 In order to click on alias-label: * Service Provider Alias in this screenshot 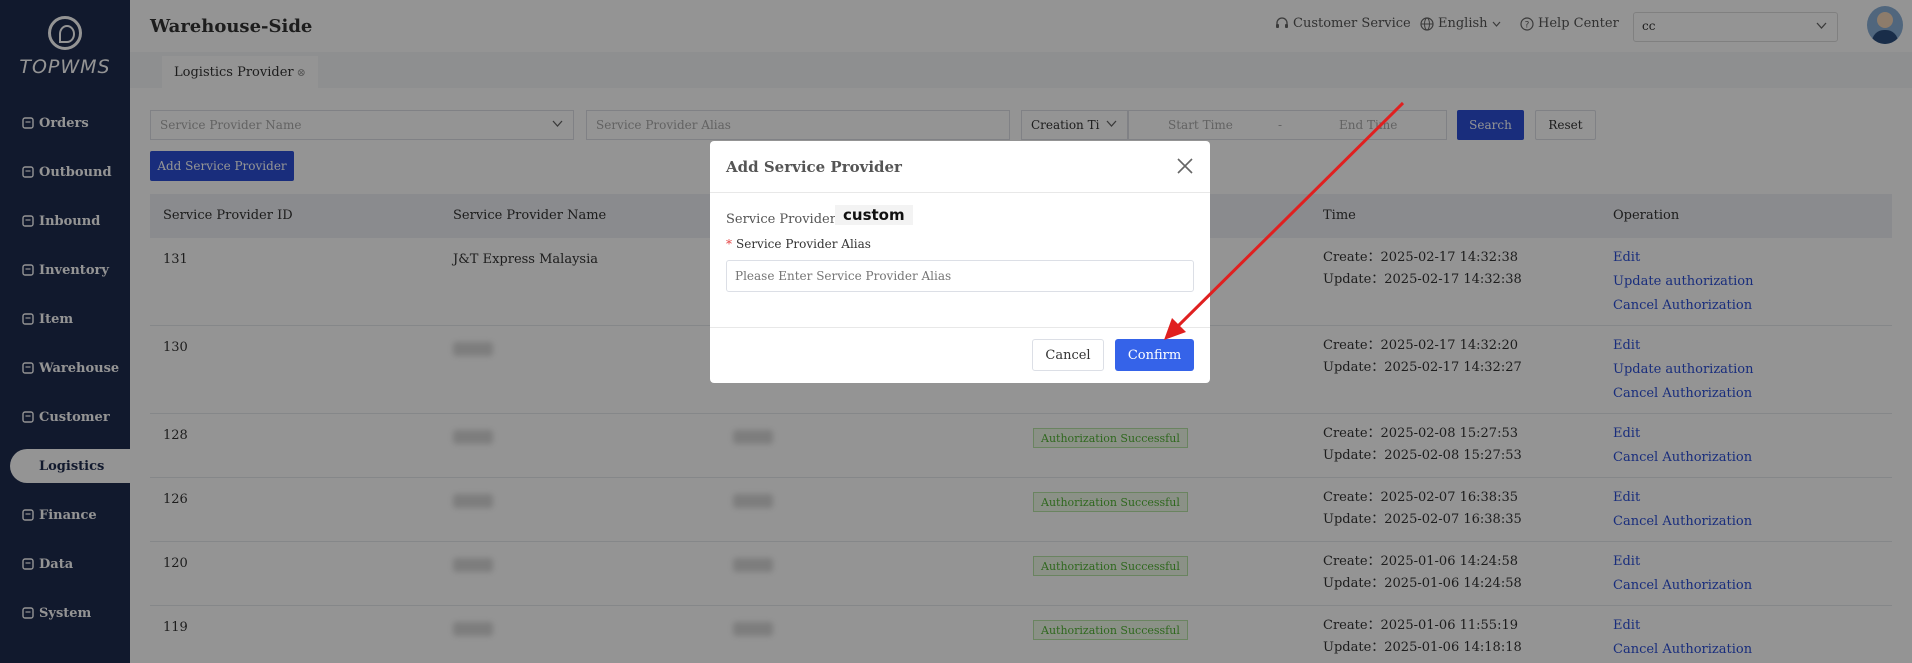, I will do `click(798, 244)`.